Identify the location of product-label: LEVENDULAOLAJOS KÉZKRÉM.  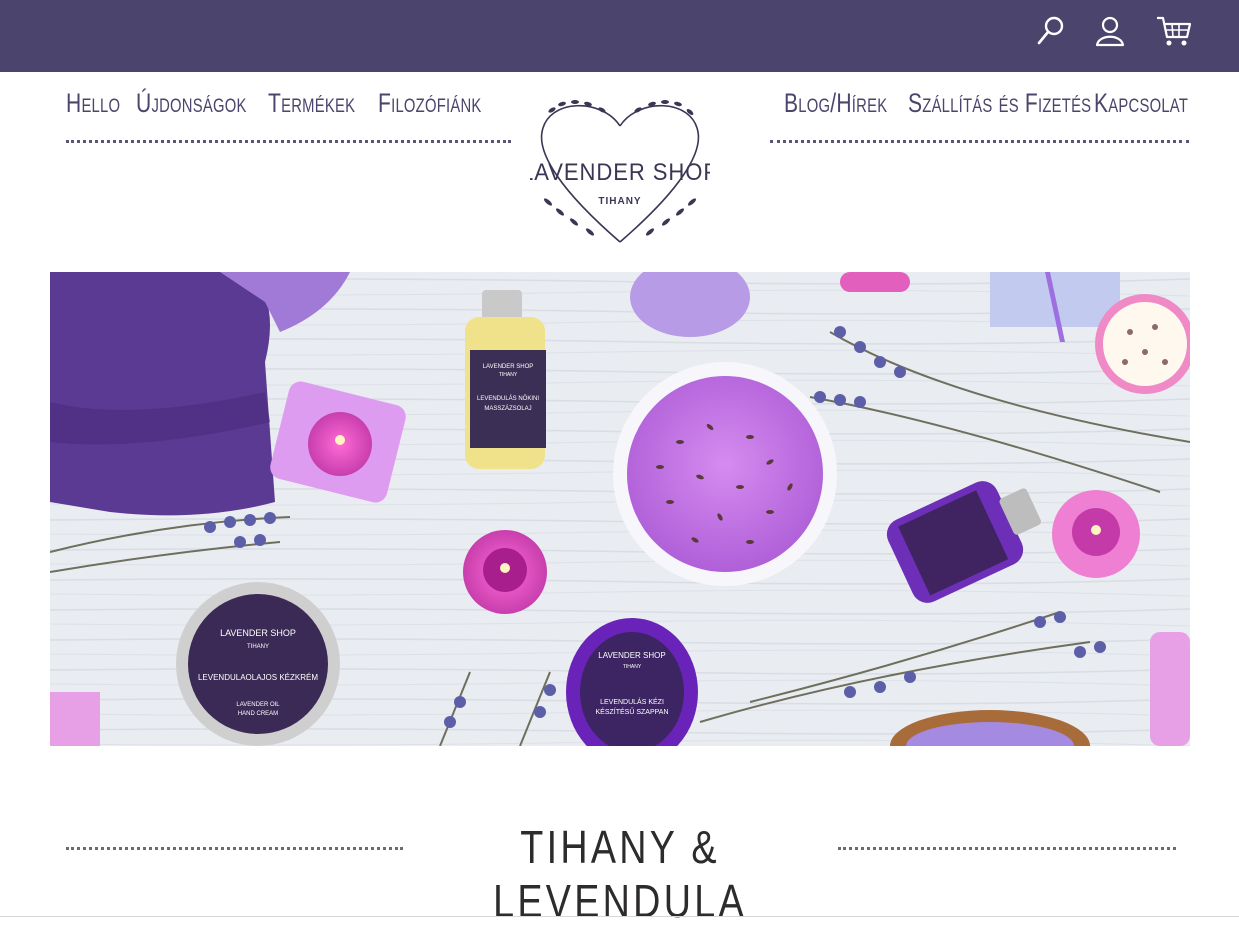
(258, 677).